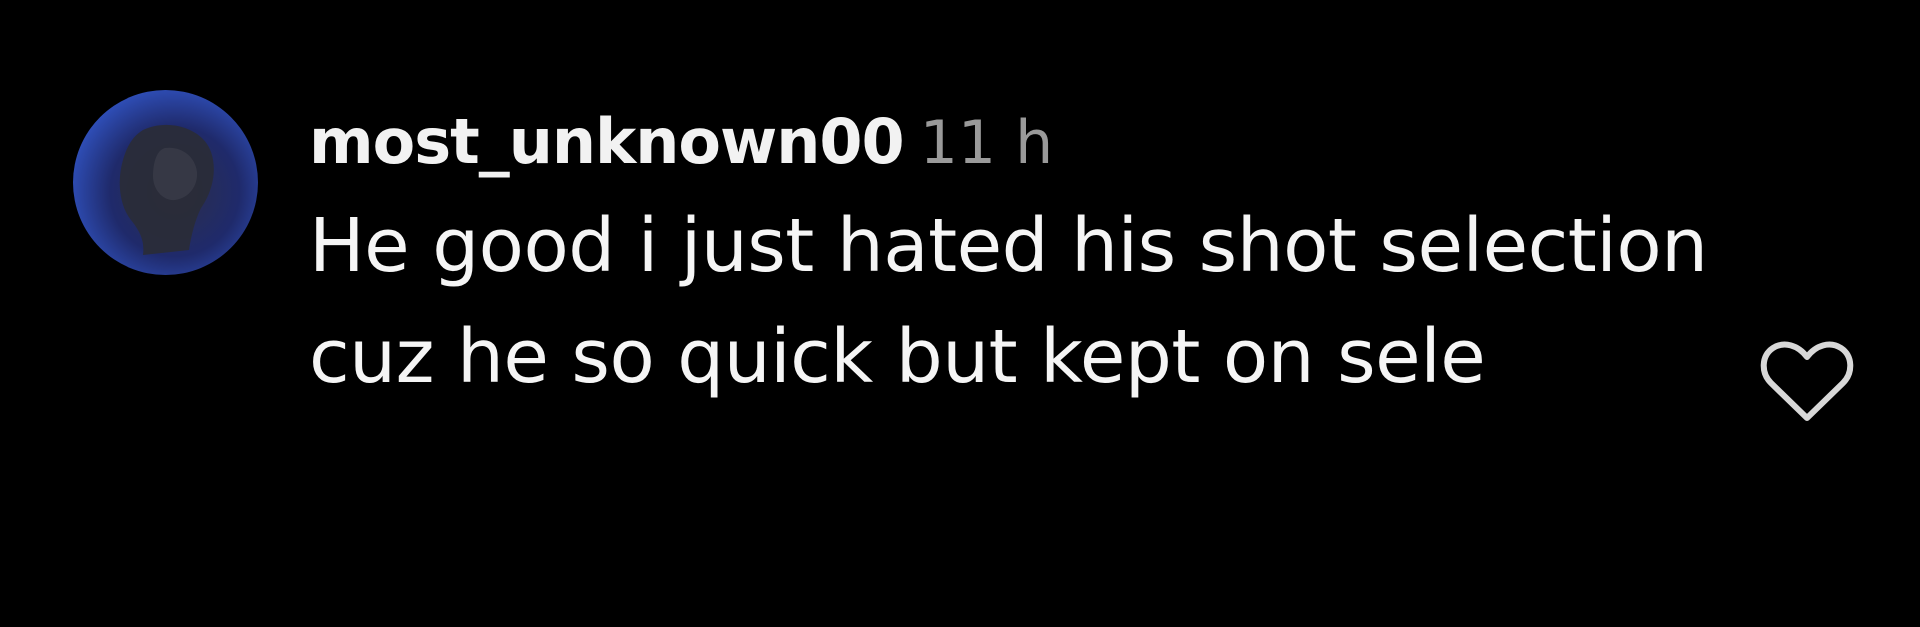 The width and height of the screenshot is (1920, 627). What do you see at coordinates (986, 143) in the screenshot?
I see `timestamp: 11 h` at bounding box center [986, 143].